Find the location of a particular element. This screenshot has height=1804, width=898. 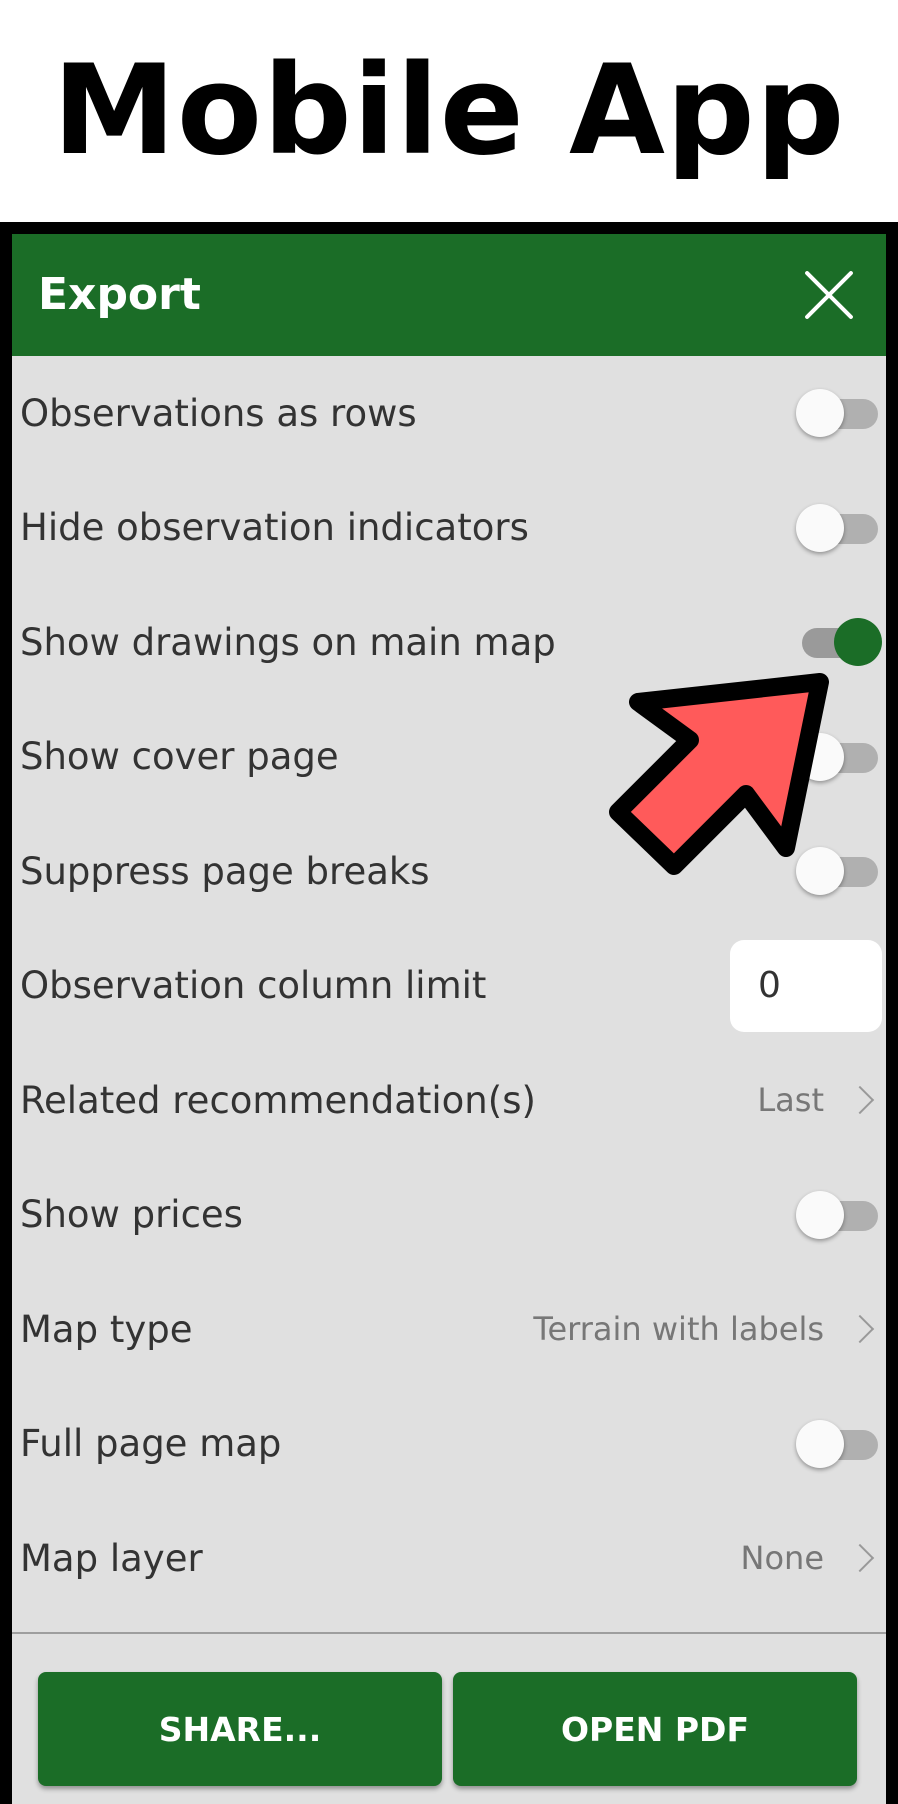

footer-divider is located at coordinates (449, 1633).